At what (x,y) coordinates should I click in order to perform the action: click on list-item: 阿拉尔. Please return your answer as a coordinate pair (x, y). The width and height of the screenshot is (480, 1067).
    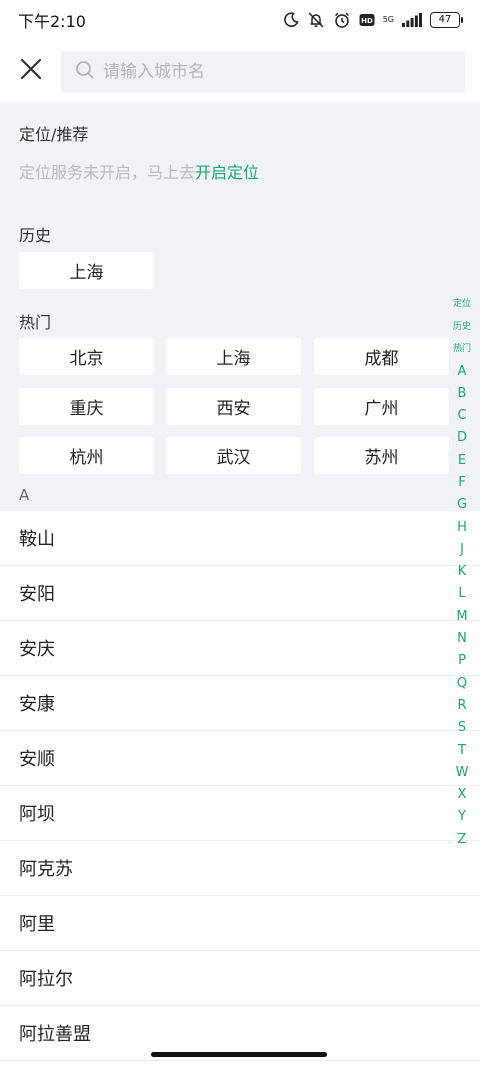
    Looking at the image, I should click on (240, 978).